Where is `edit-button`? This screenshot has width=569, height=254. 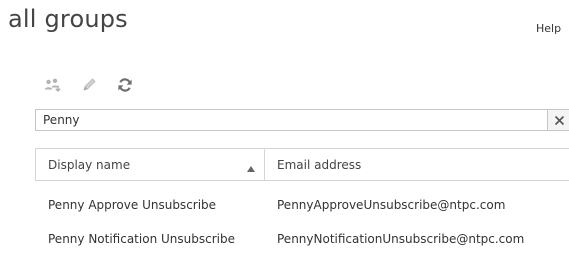 edit-button is located at coordinates (89, 85).